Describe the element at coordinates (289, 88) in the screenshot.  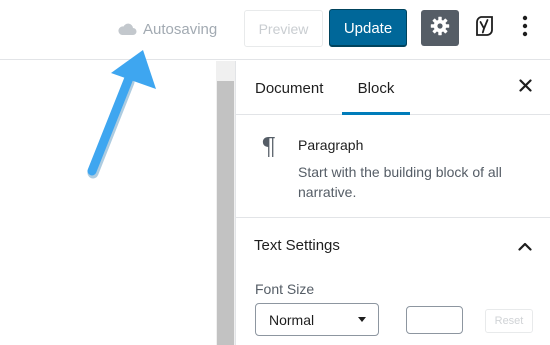
I see `tab-document: Document` at that location.